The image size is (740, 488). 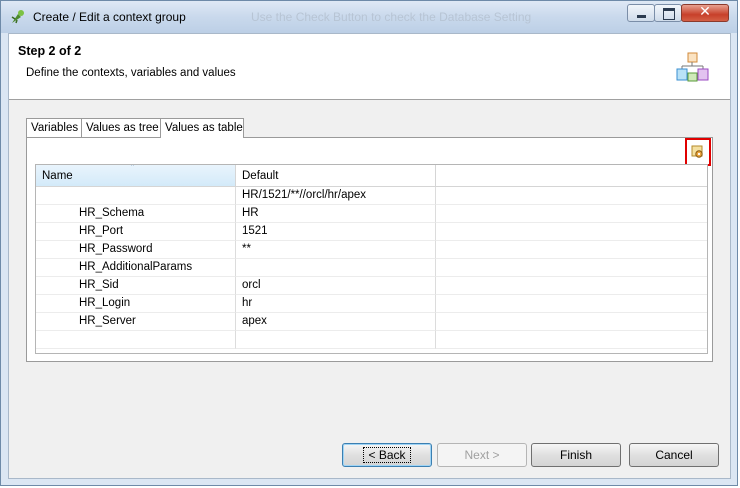 What do you see at coordinates (576, 455) in the screenshot?
I see `finish-button: Finish` at bounding box center [576, 455].